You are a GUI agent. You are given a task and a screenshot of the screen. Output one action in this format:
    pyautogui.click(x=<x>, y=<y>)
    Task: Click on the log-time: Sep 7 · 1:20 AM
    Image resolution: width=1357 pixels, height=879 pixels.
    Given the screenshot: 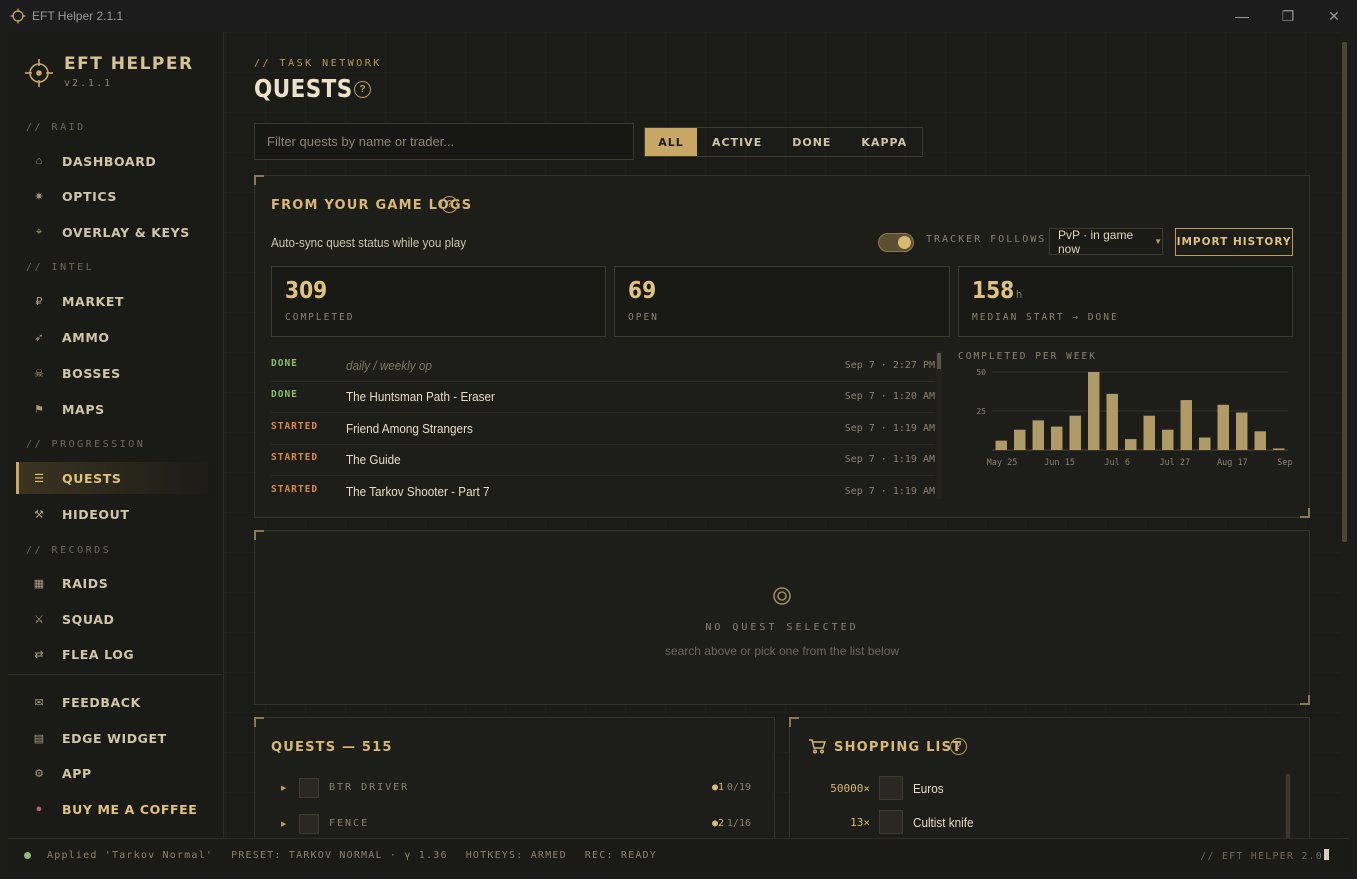 What is the action you would take?
    pyautogui.click(x=889, y=396)
    